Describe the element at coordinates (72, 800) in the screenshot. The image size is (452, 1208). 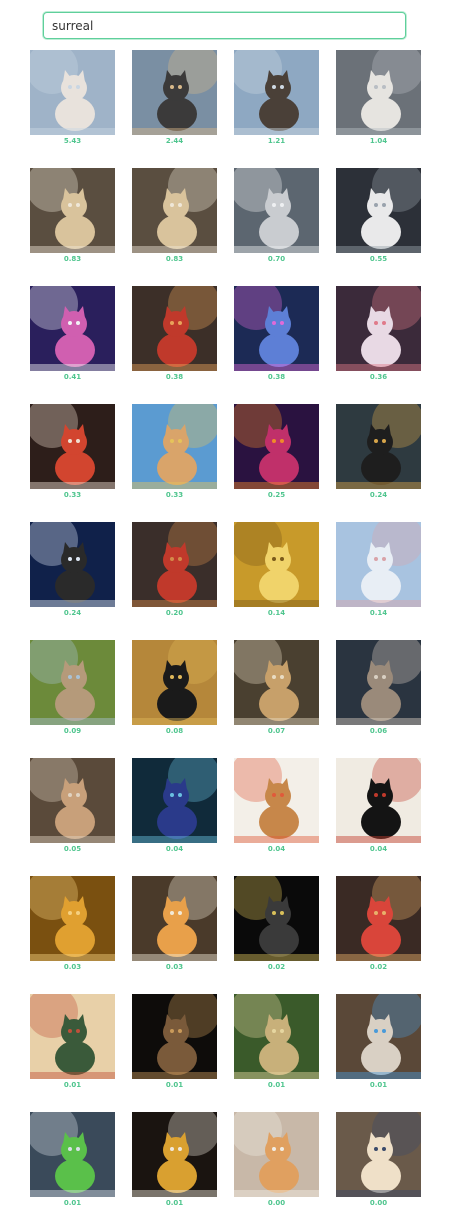
I see `hand-cats-image` at that location.